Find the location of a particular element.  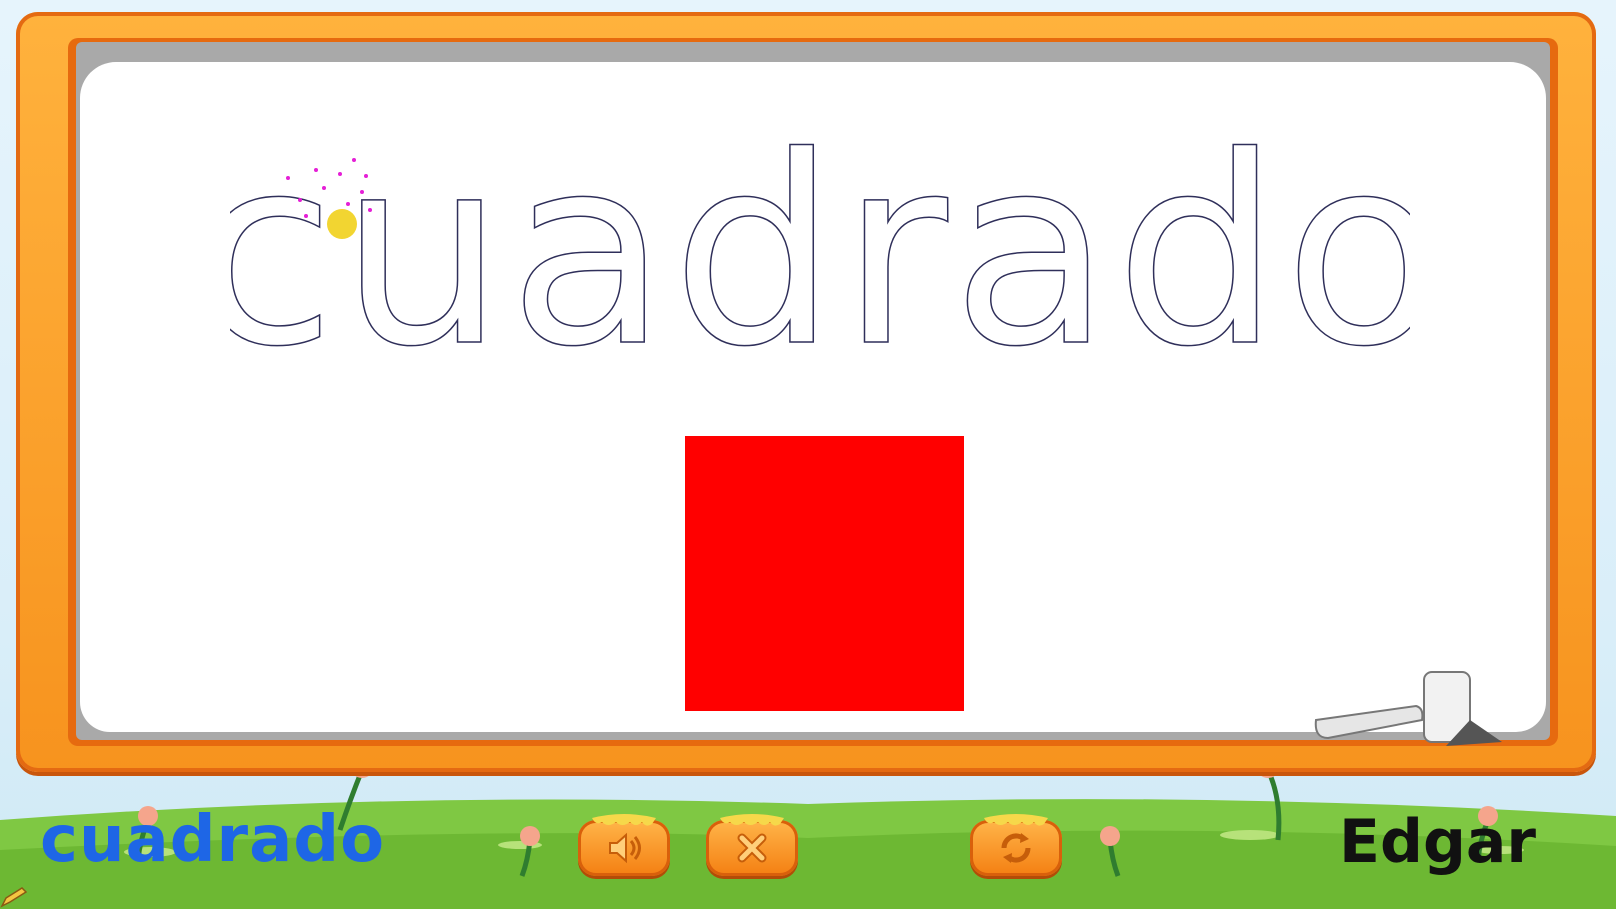

sound-button is located at coordinates (624, 845).